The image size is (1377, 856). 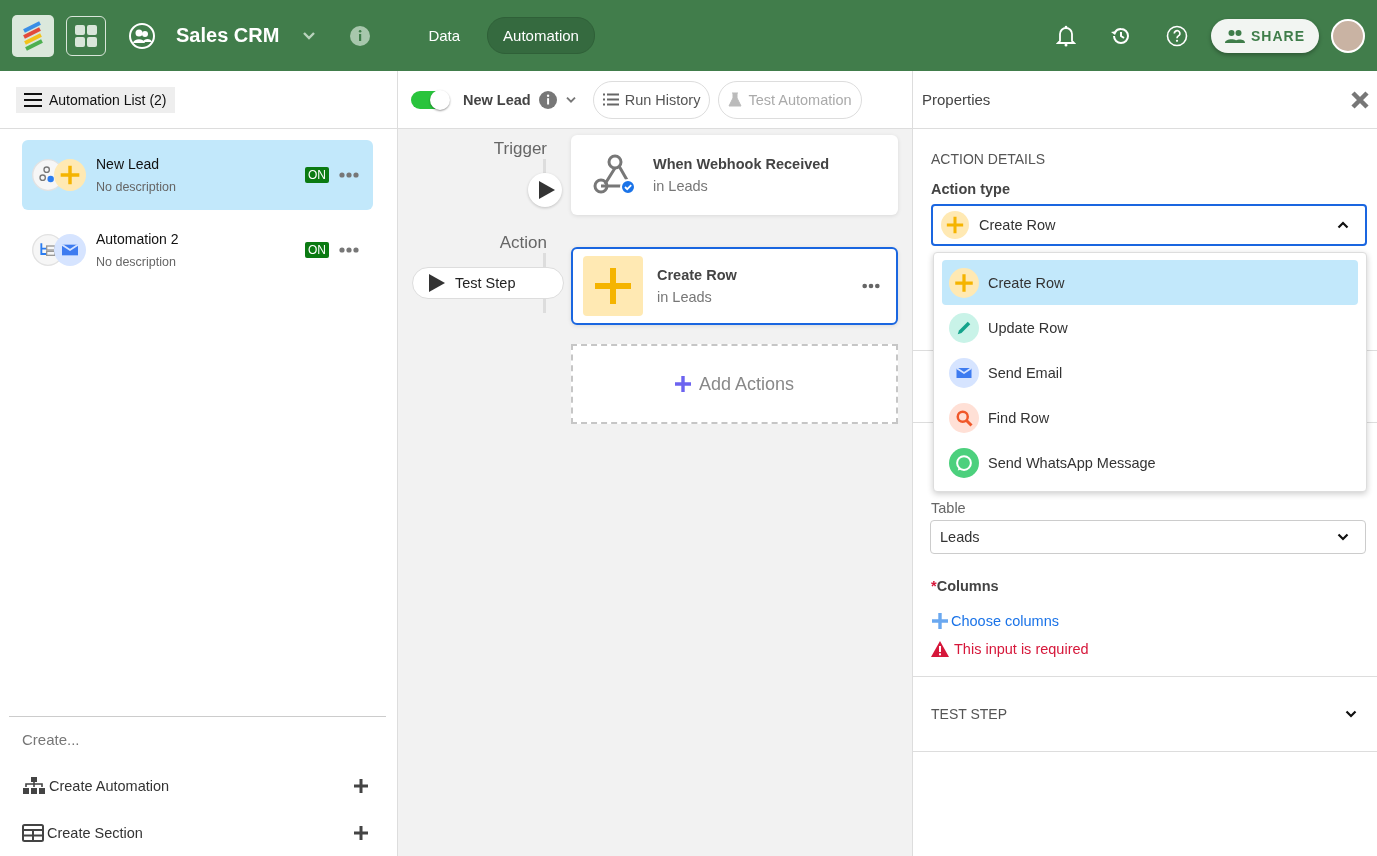 What do you see at coordinates (95, 832) in the screenshot?
I see `create-label: Create Section` at bounding box center [95, 832].